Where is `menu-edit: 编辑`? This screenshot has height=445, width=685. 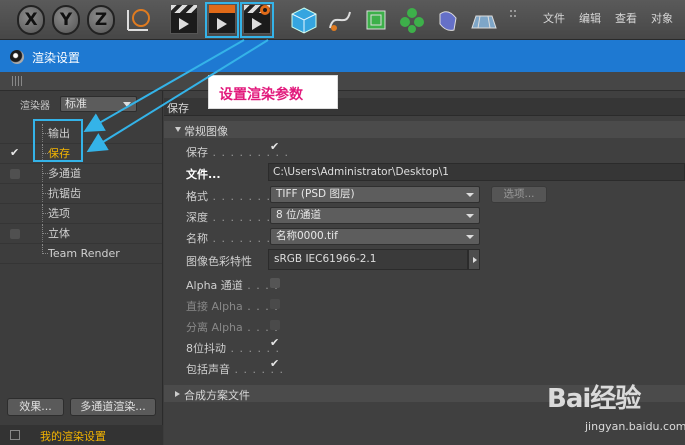 menu-edit: 编辑 is located at coordinates (590, 18).